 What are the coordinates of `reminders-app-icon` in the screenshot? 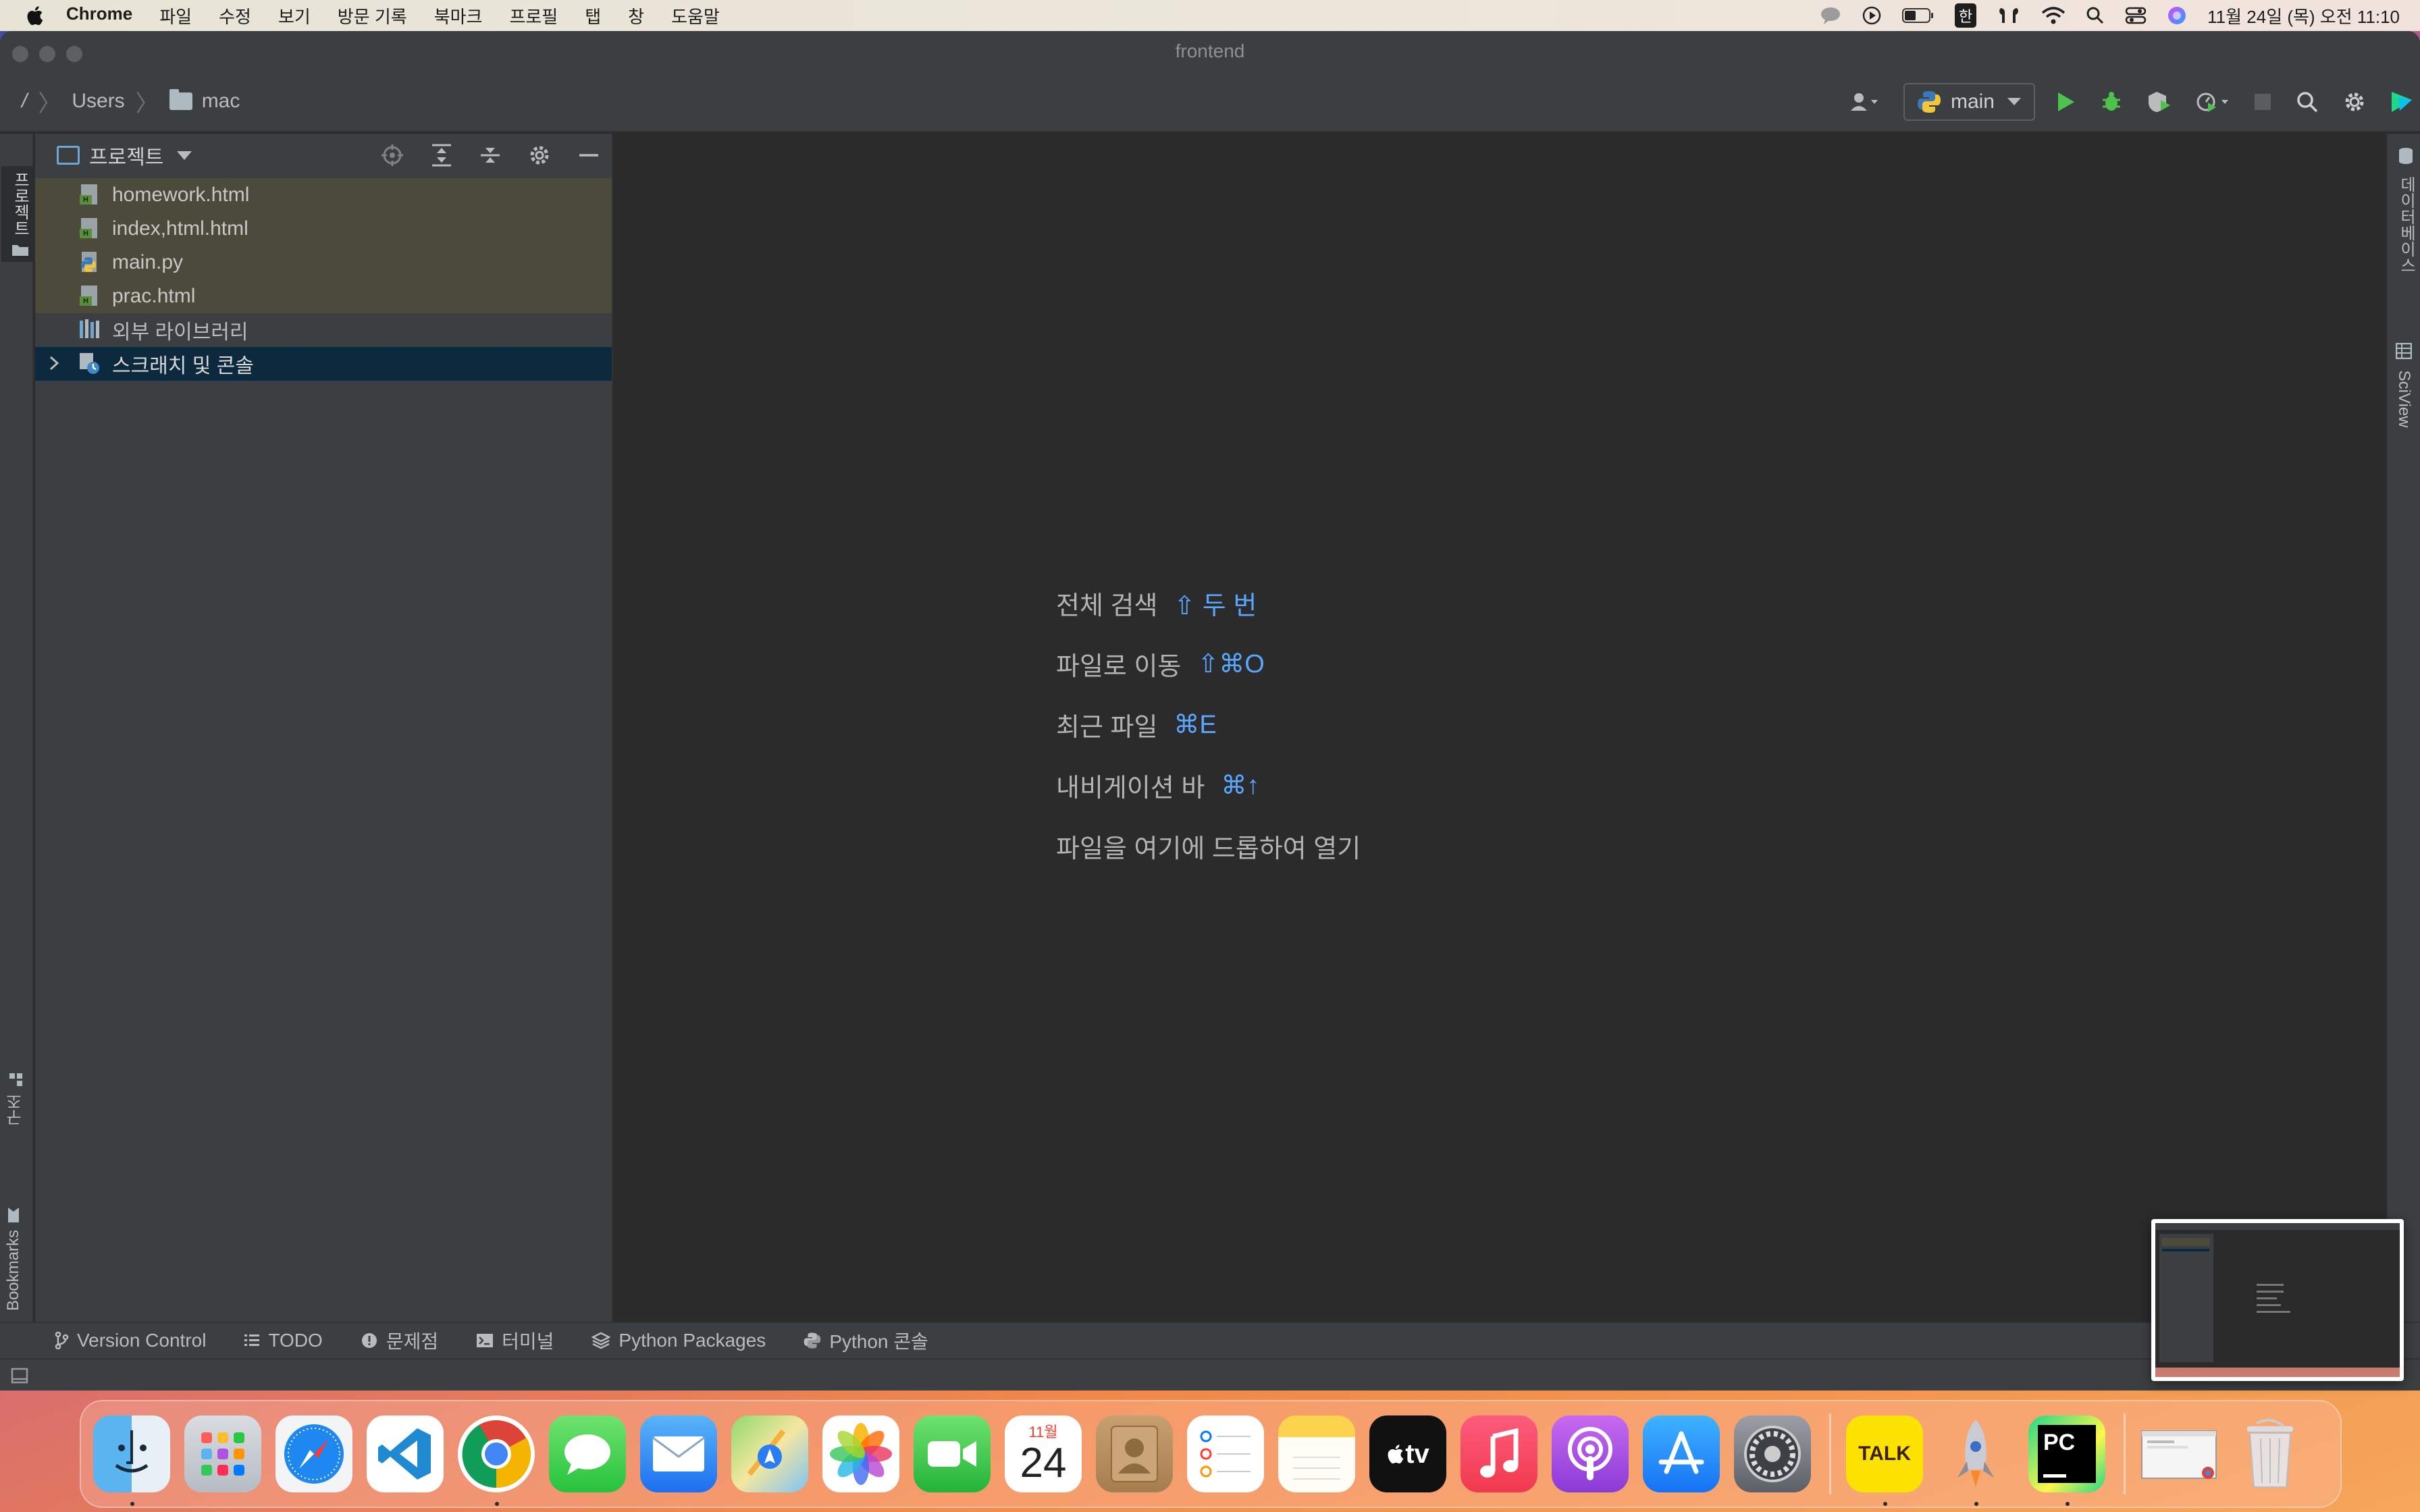 It's located at (1225, 1453).